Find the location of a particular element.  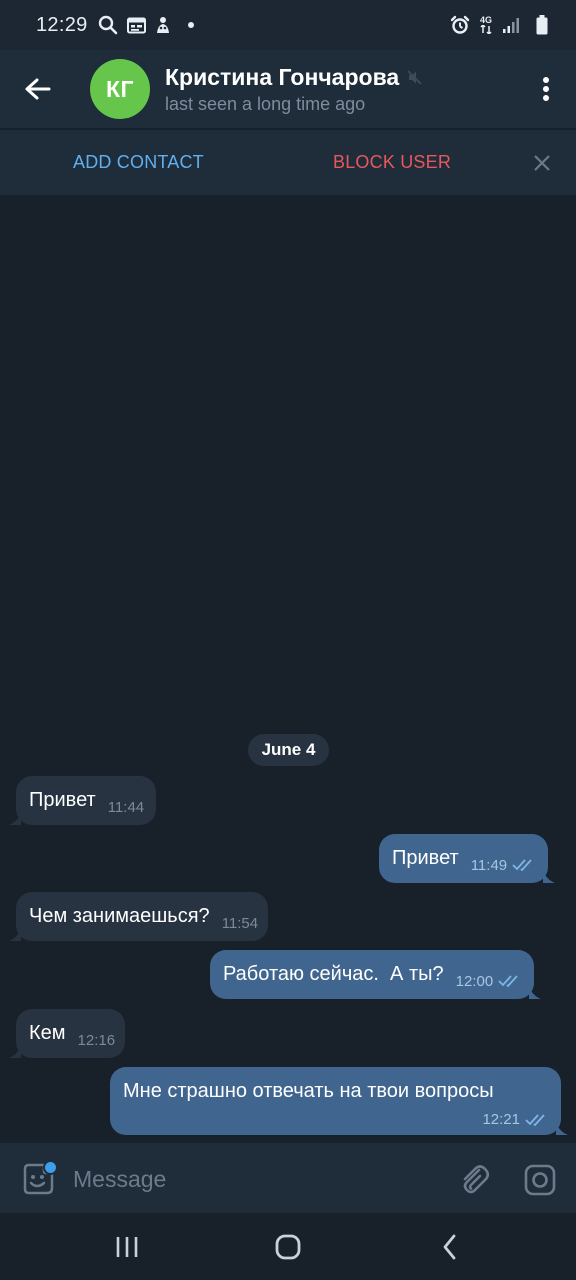

message-bubble-incoming: Чем занимаешься? 11:54 is located at coordinates (139, 916).